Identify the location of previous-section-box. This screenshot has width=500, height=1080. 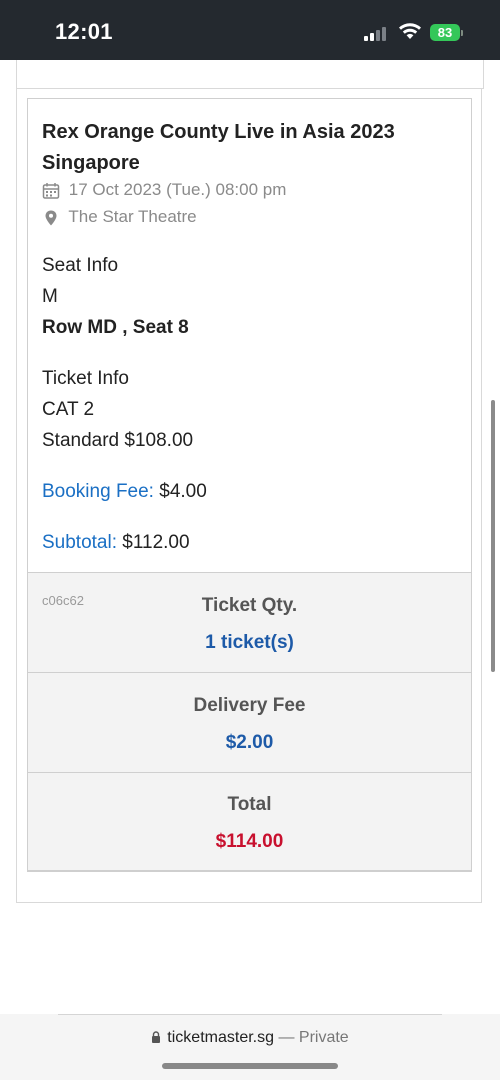
(250, 74).